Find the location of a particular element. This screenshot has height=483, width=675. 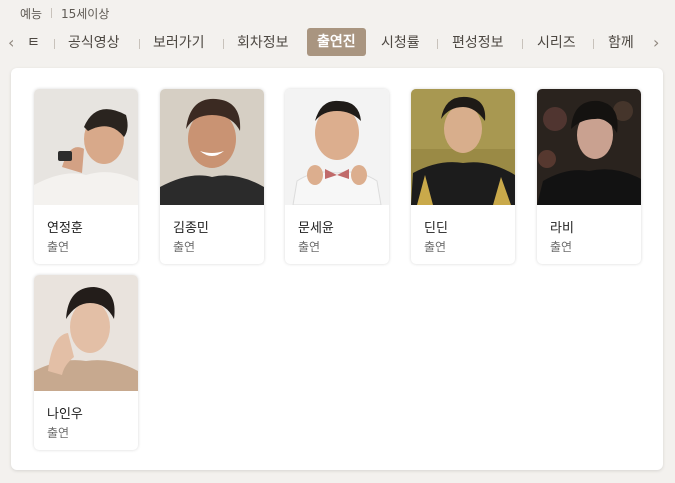

cast-name: 김종민 is located at coordinates (191, 228).